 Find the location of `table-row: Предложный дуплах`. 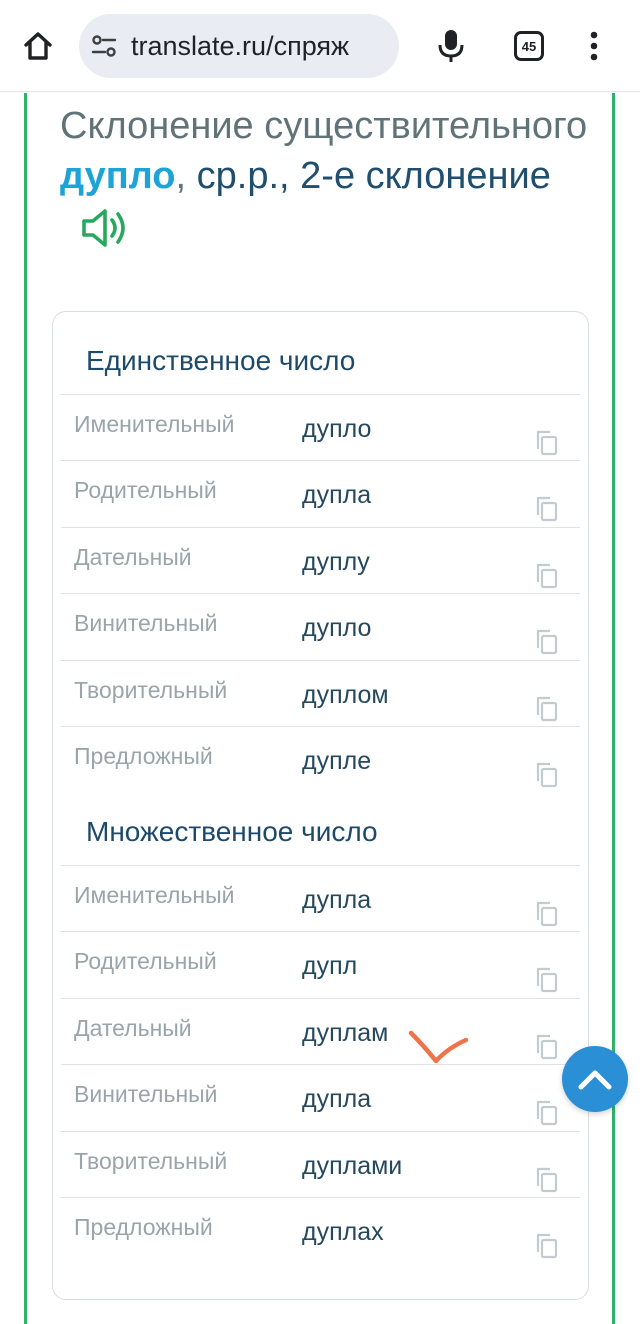

table-row: Предложный дуплах is located at coordinates (320, 1230).